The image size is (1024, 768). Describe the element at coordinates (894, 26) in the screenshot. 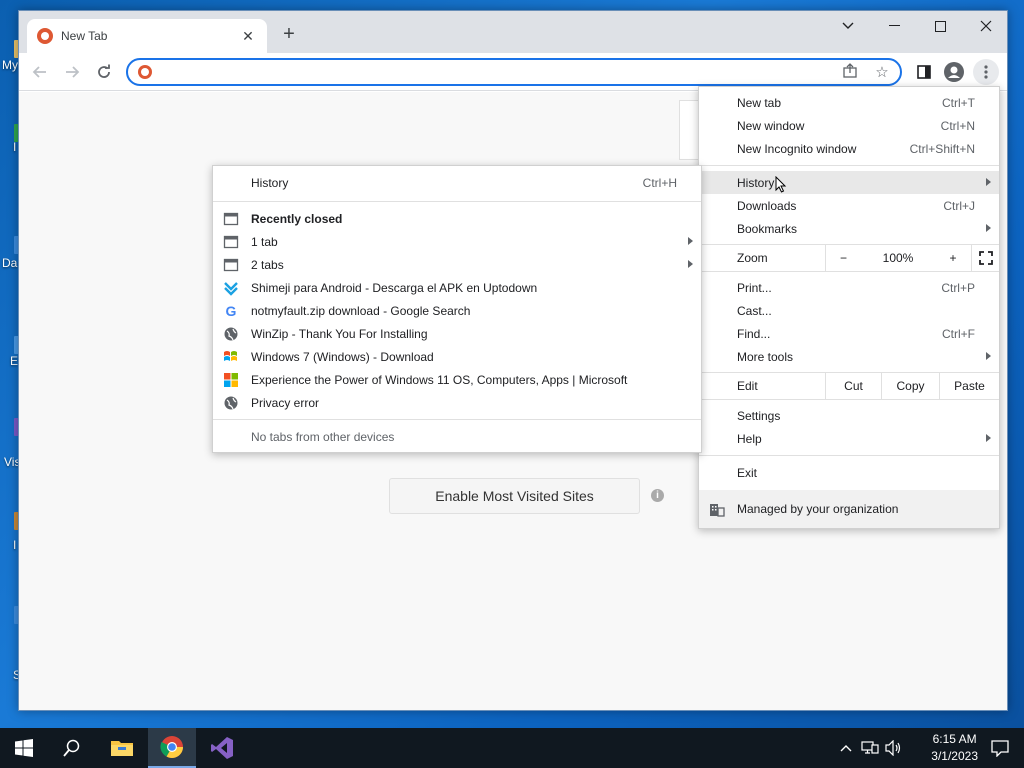

I see `minimize-button` at that location.